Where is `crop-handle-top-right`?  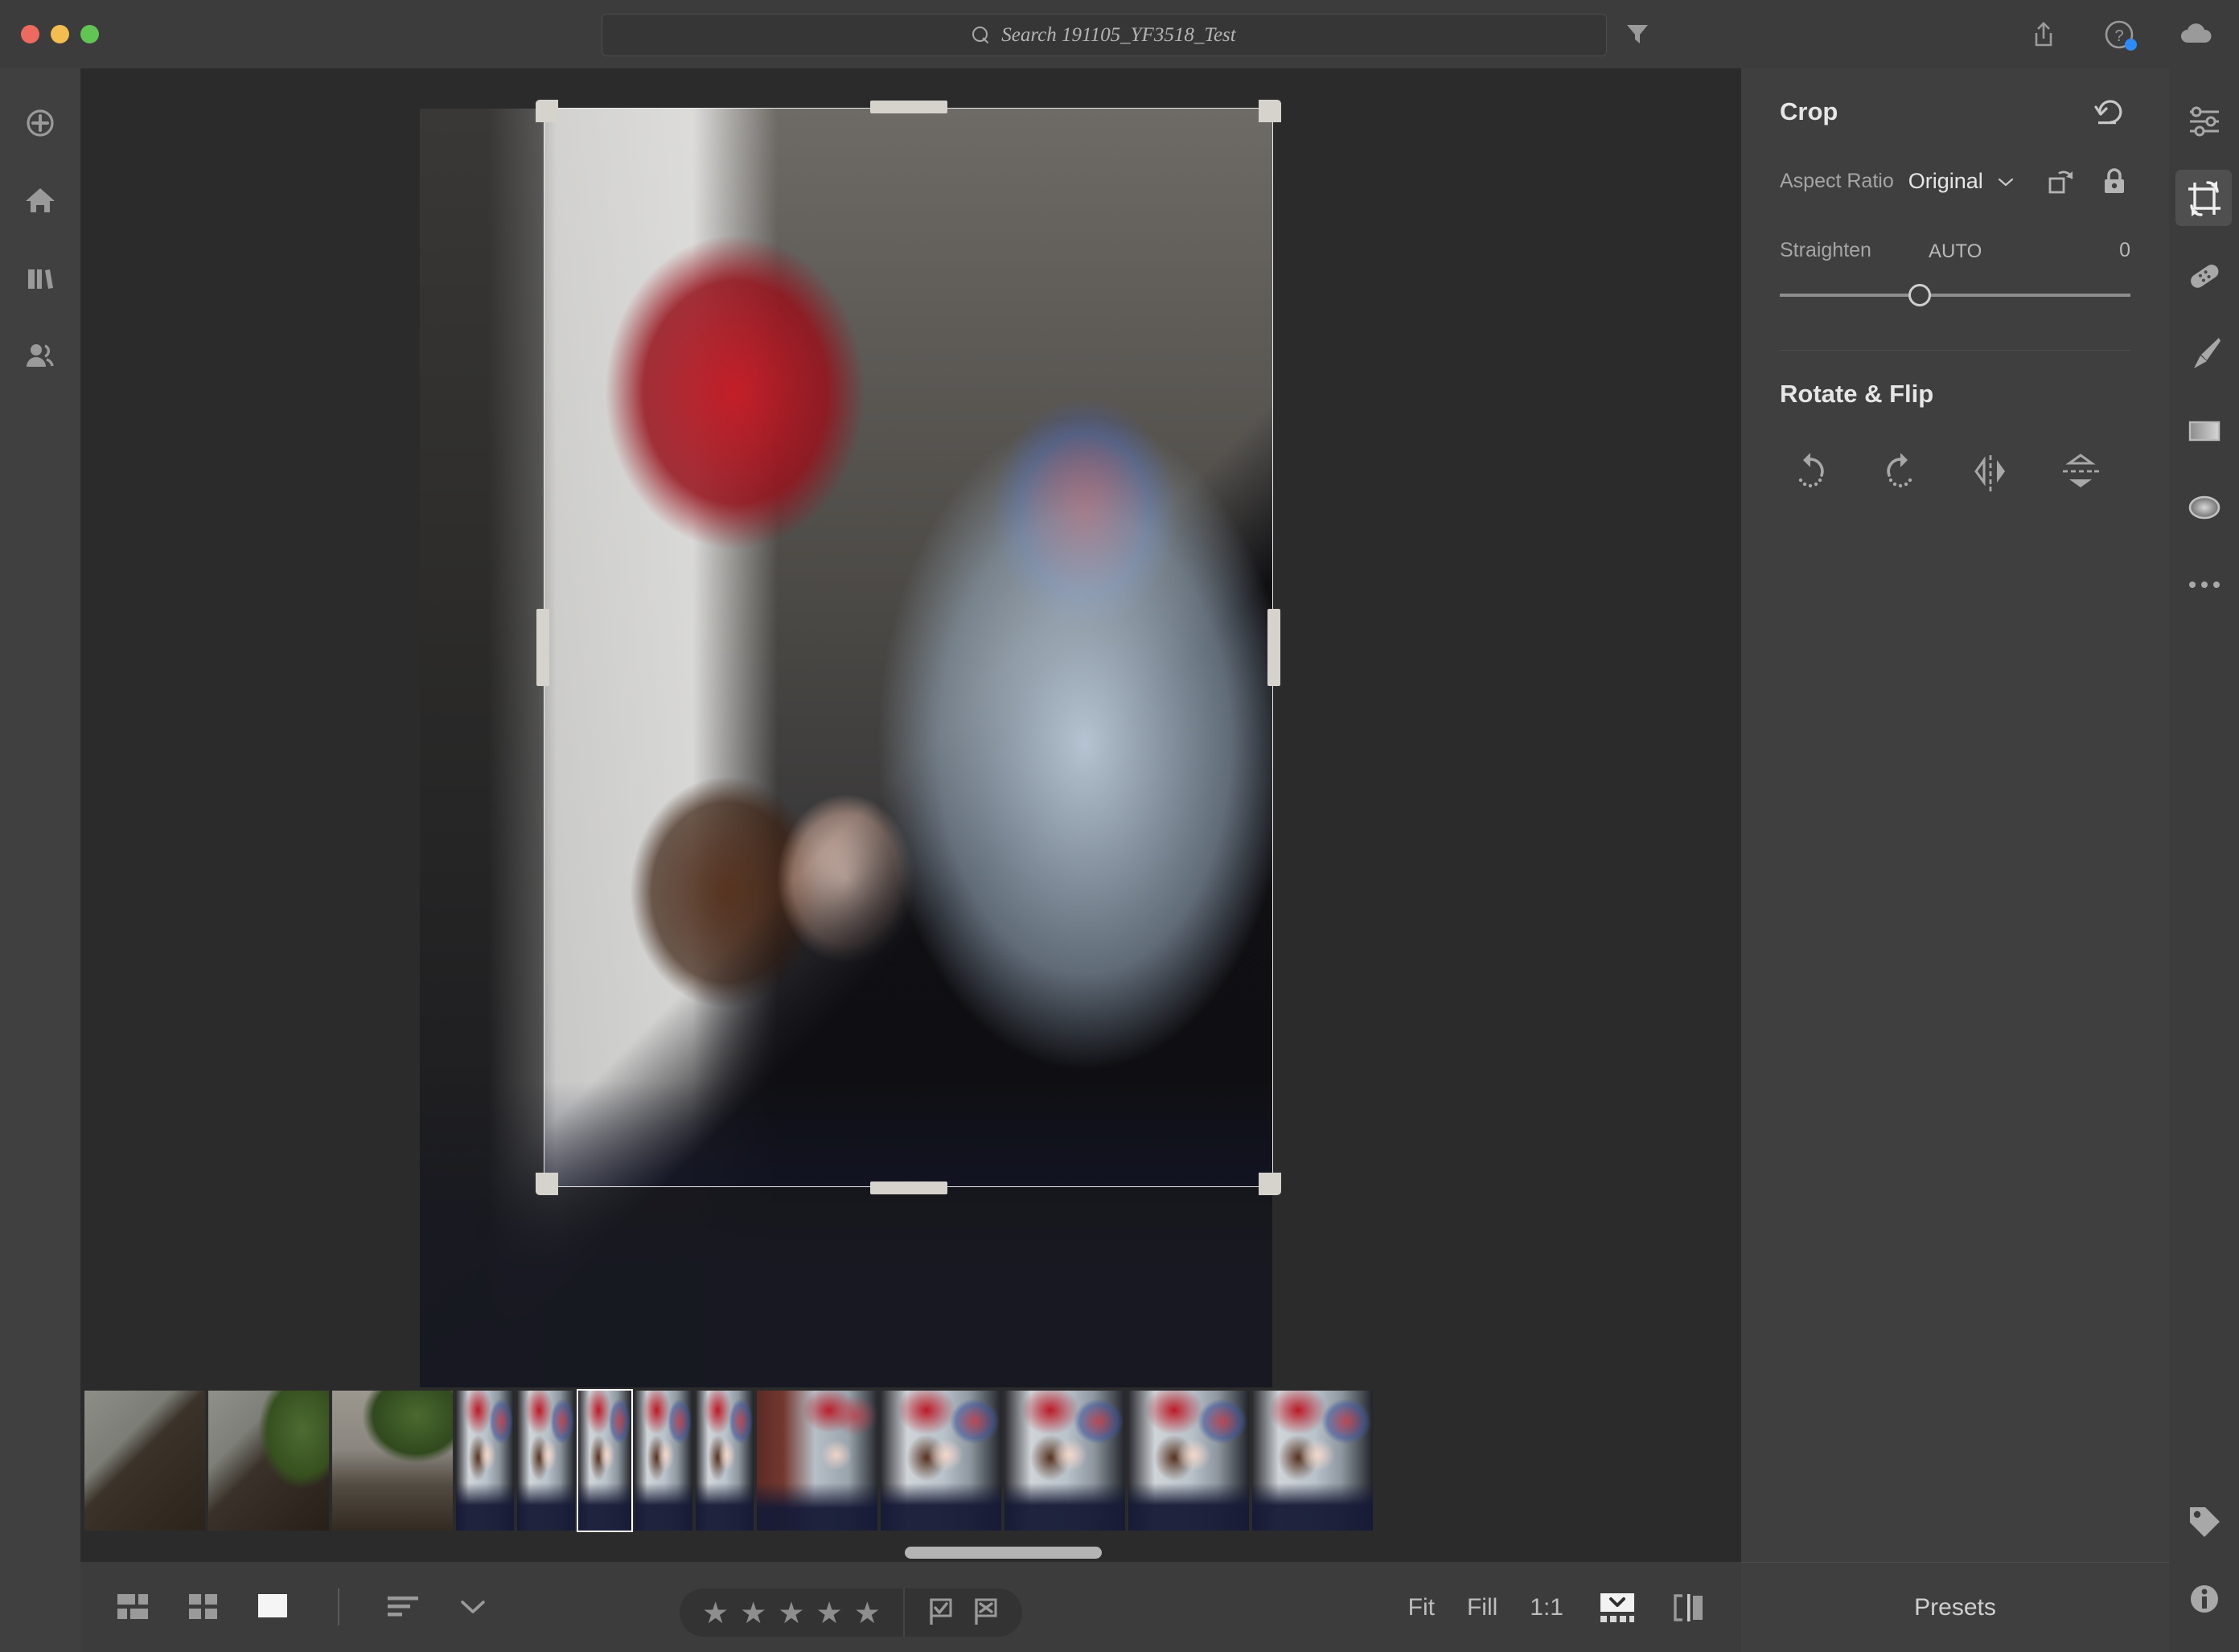 crop-handle-top-right is located at coordinates (1270, 111).